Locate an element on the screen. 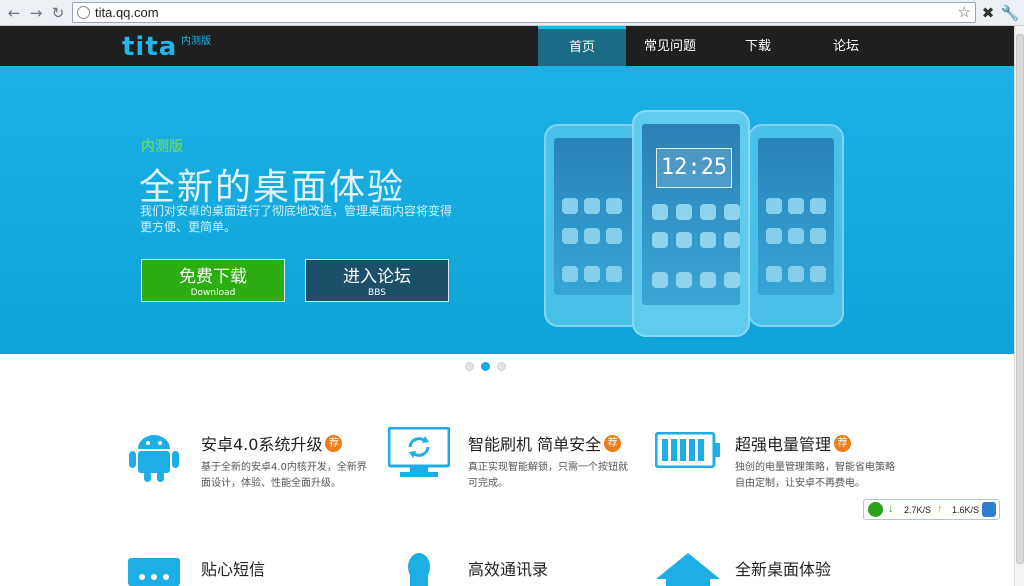  nav-download: 下载 is located at coordinates (758, 46).